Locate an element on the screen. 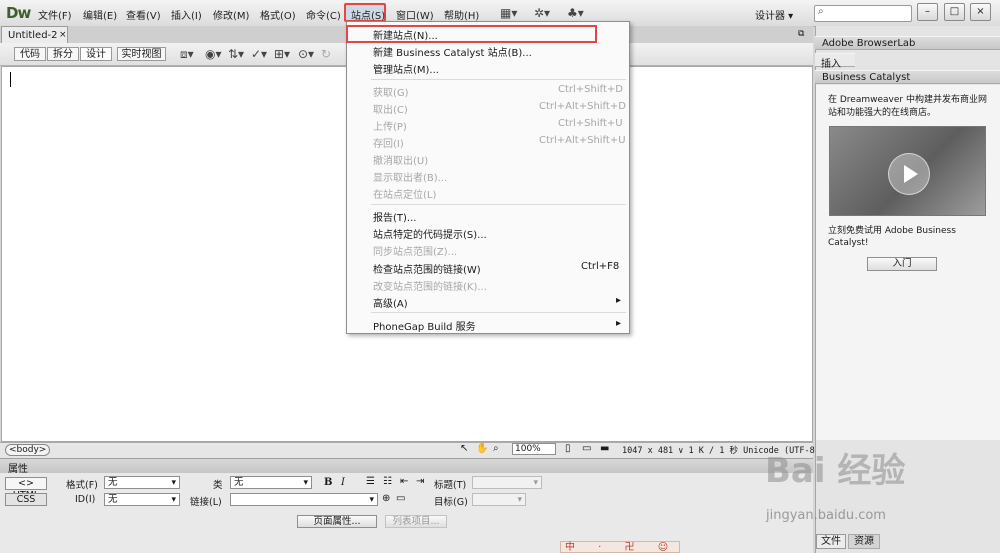 The height and width of the screenshot is (553, 1000). menu-insert: 插入(I) is located at coordinates (186, 14).